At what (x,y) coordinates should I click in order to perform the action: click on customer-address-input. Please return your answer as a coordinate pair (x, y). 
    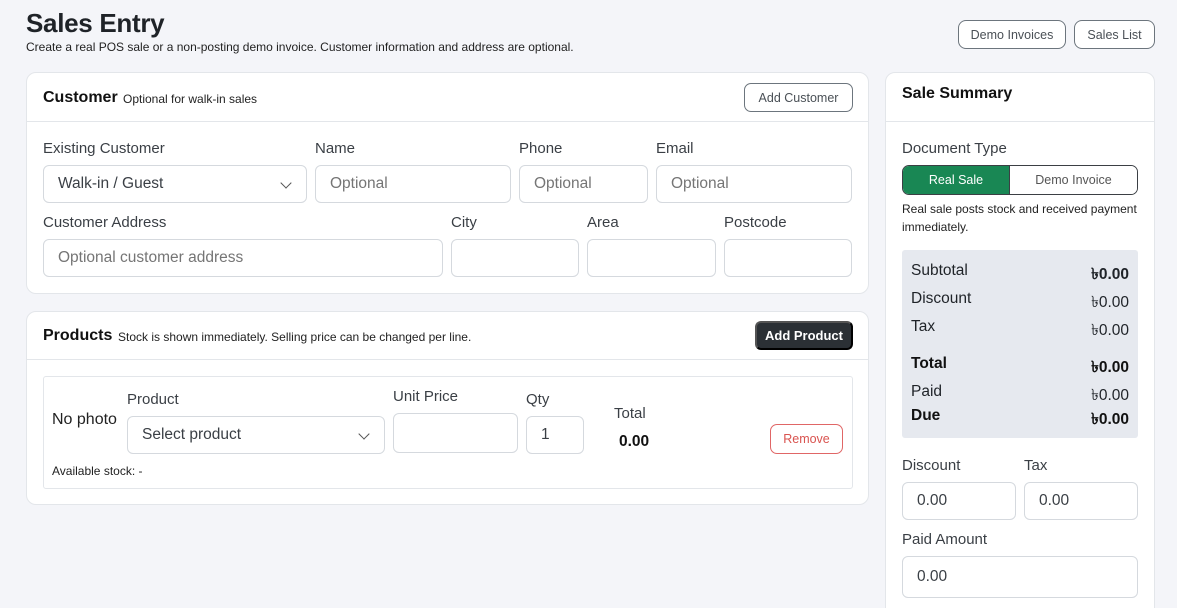
    Looking at the image, I should click on (243, 258).